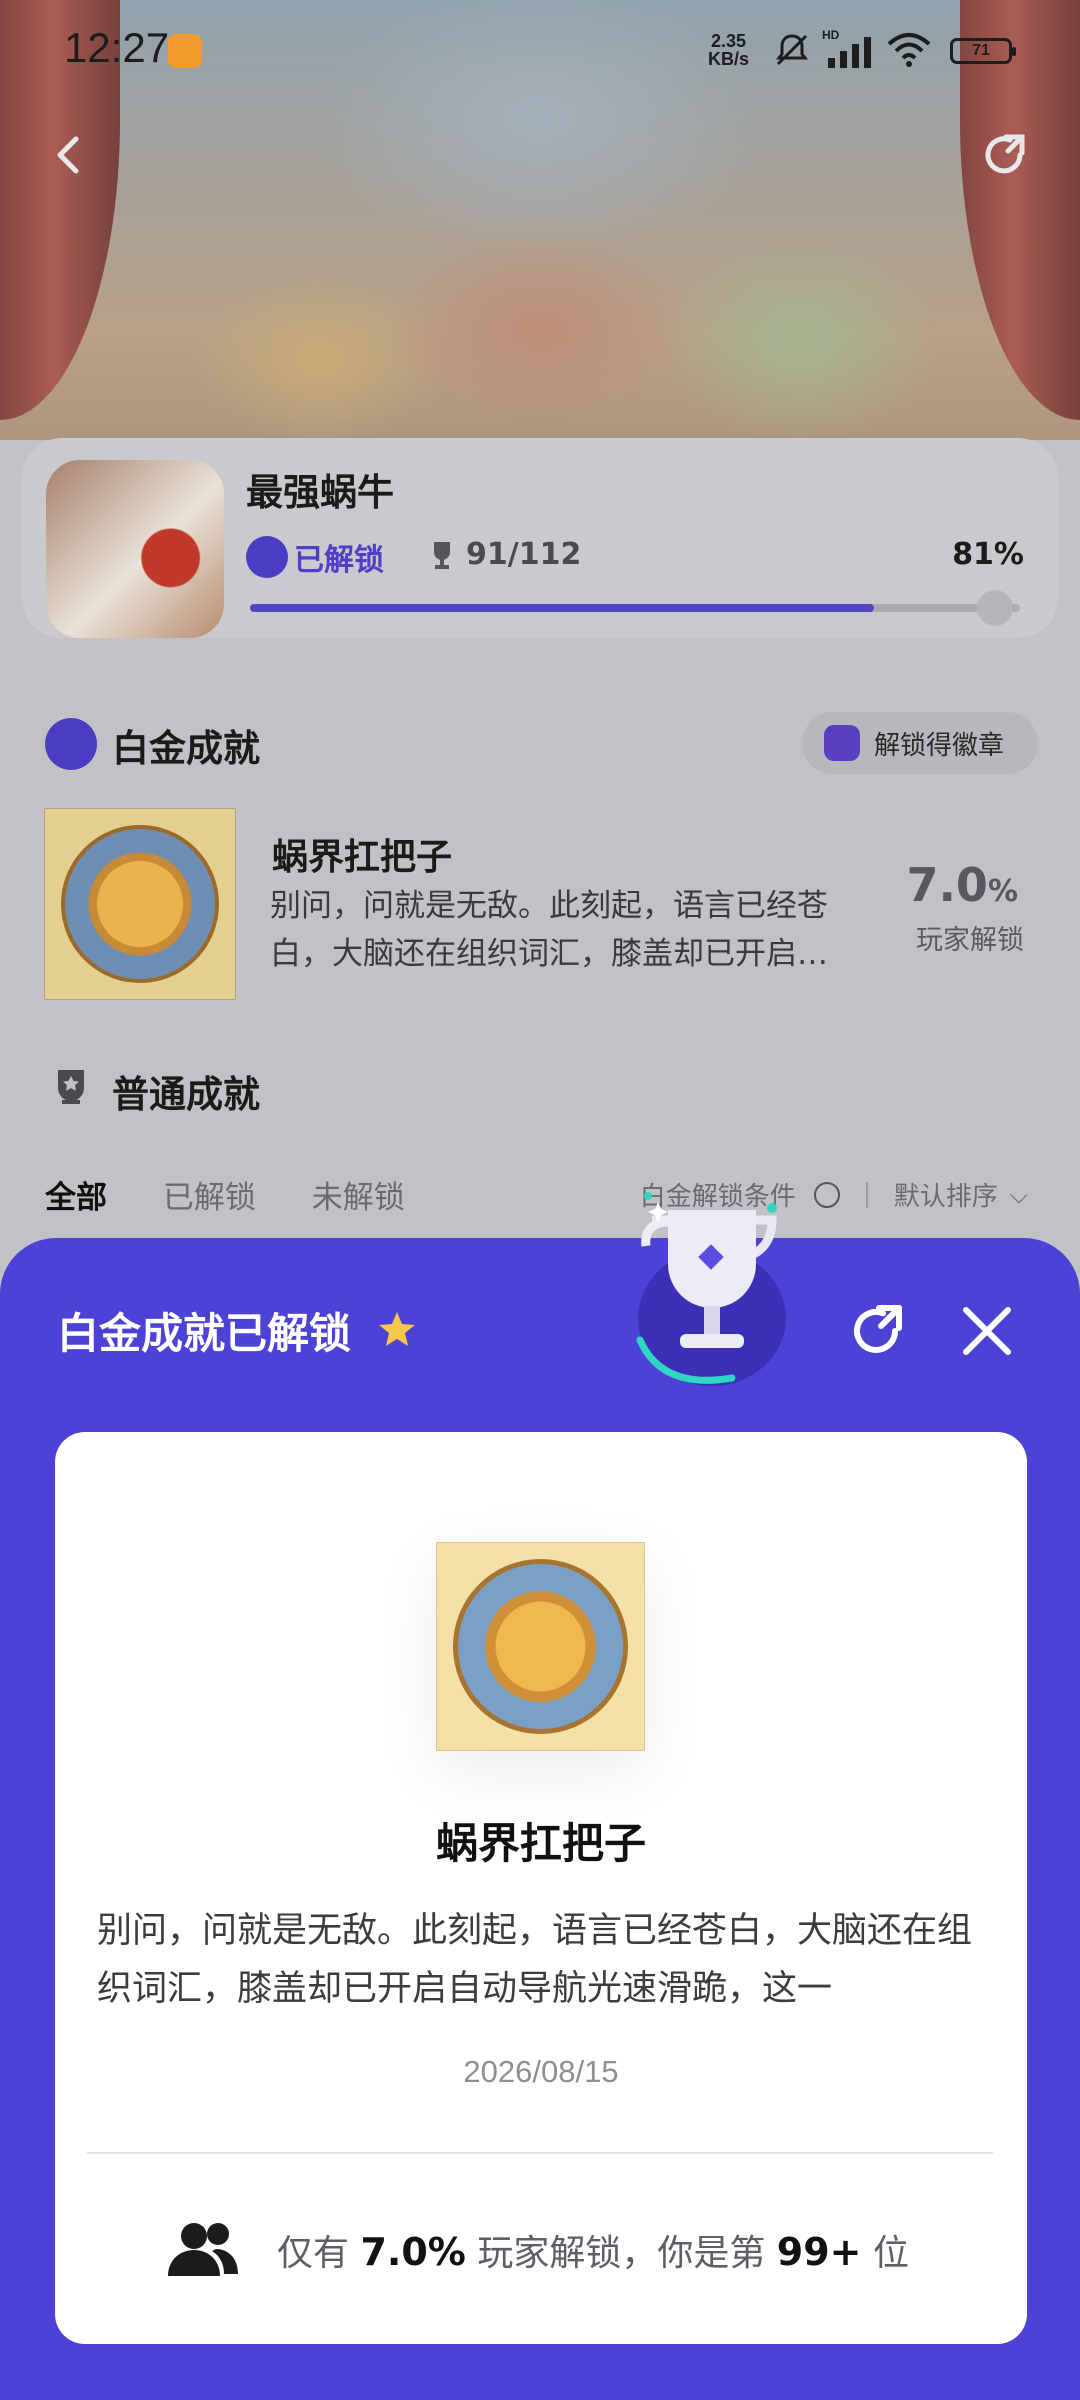 This screenshot has height=2400, width=1080. I want to click on tab-locked: 未解锁, so click(358, 1198).